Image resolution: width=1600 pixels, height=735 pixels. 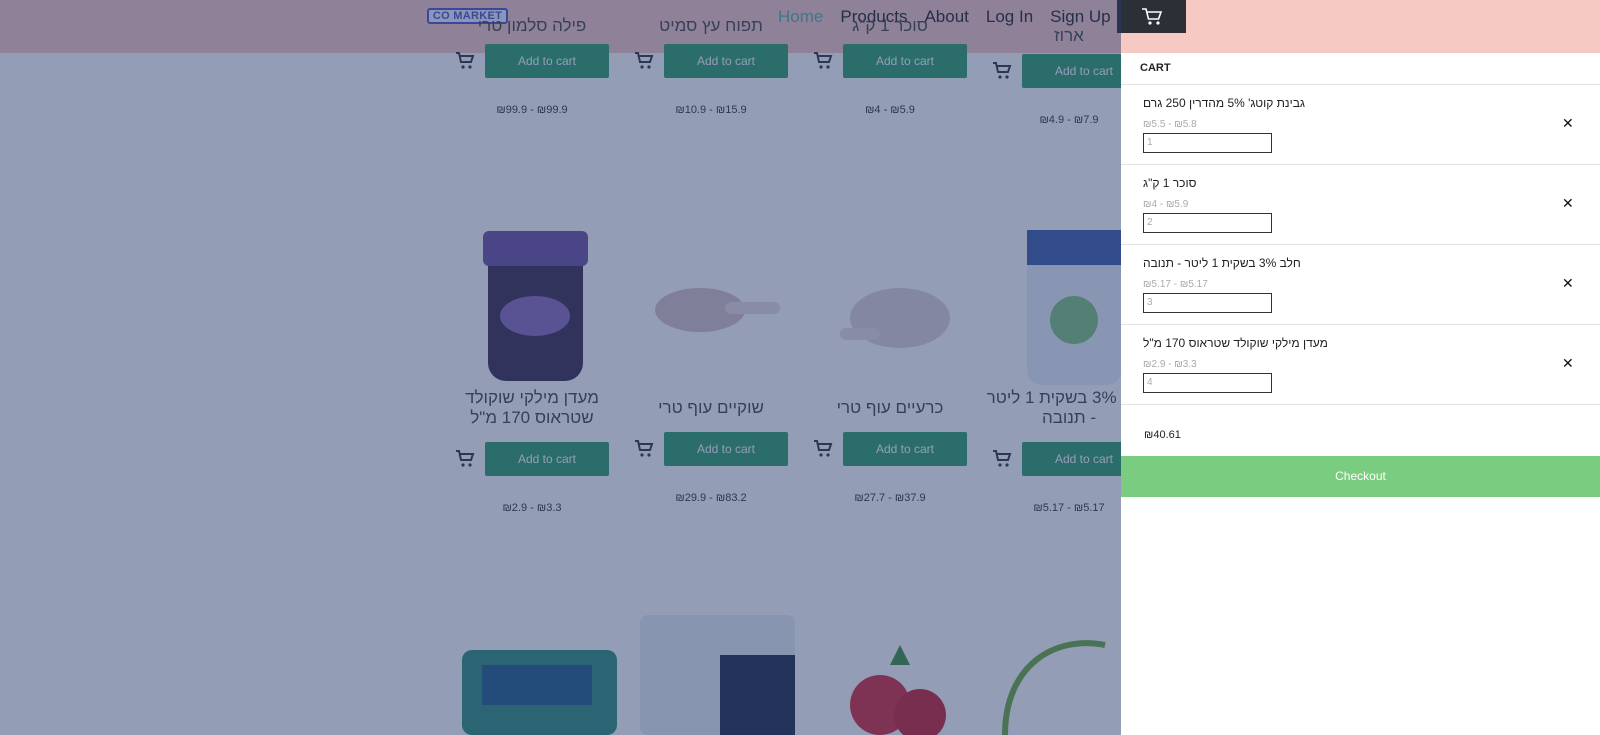 I want to click on cart-item-name: מעדן מילקי שוקולד שטראוס 170 מ"ל, so click(x=1235, y=343).